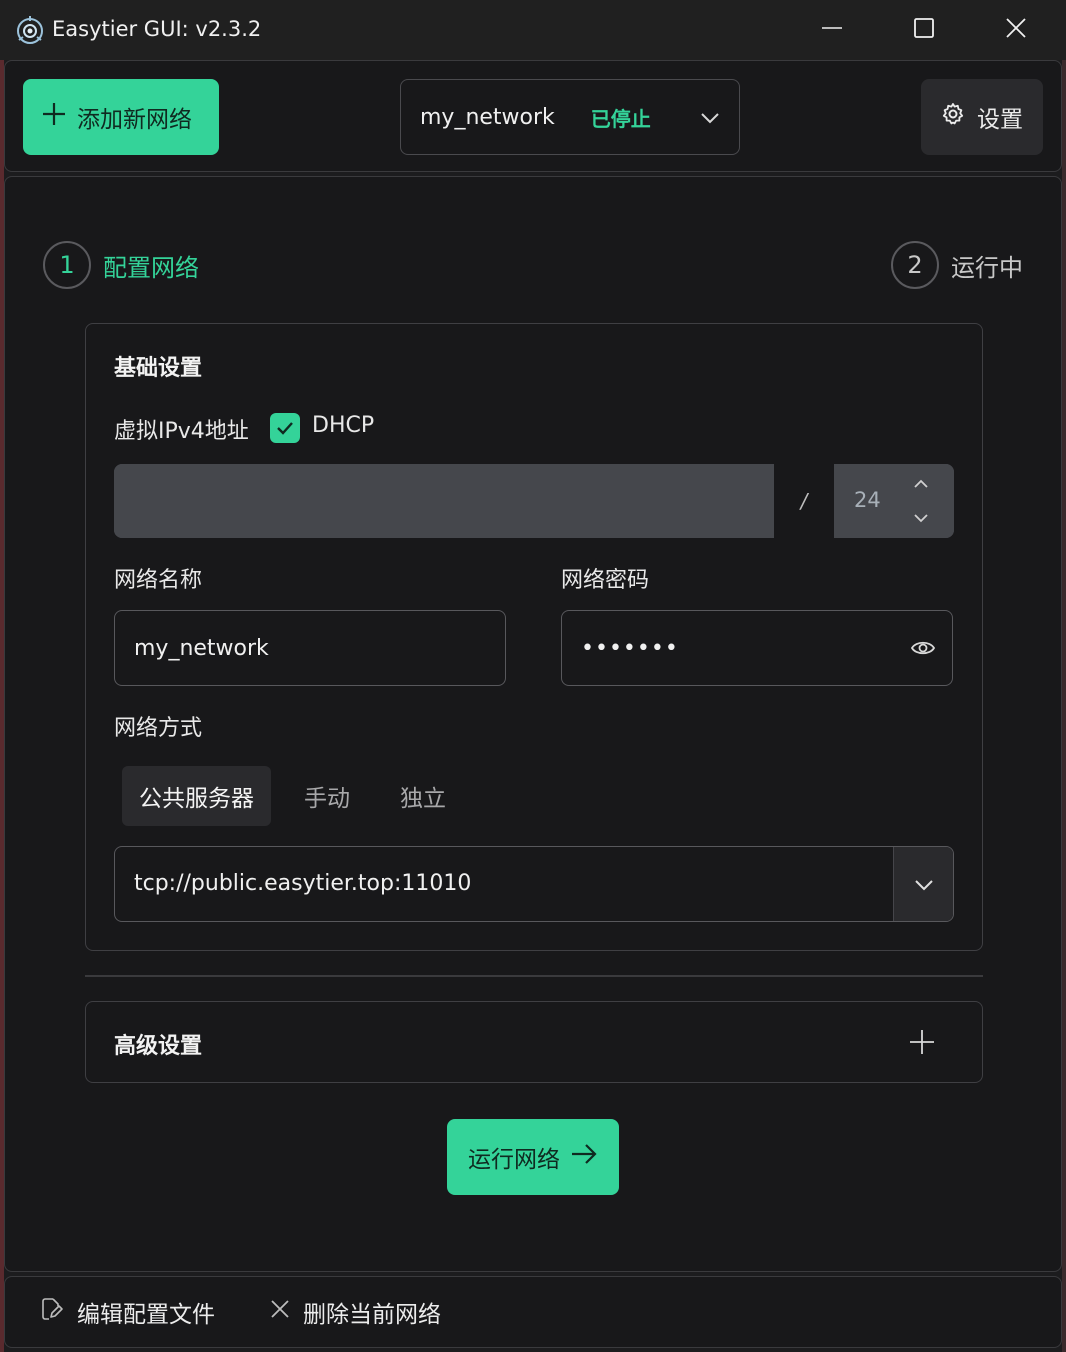  What do you see at coordinates (757, 648) in the screenshot?
I see `network-secret-input: •••••••` at bounding box center [757, 648].